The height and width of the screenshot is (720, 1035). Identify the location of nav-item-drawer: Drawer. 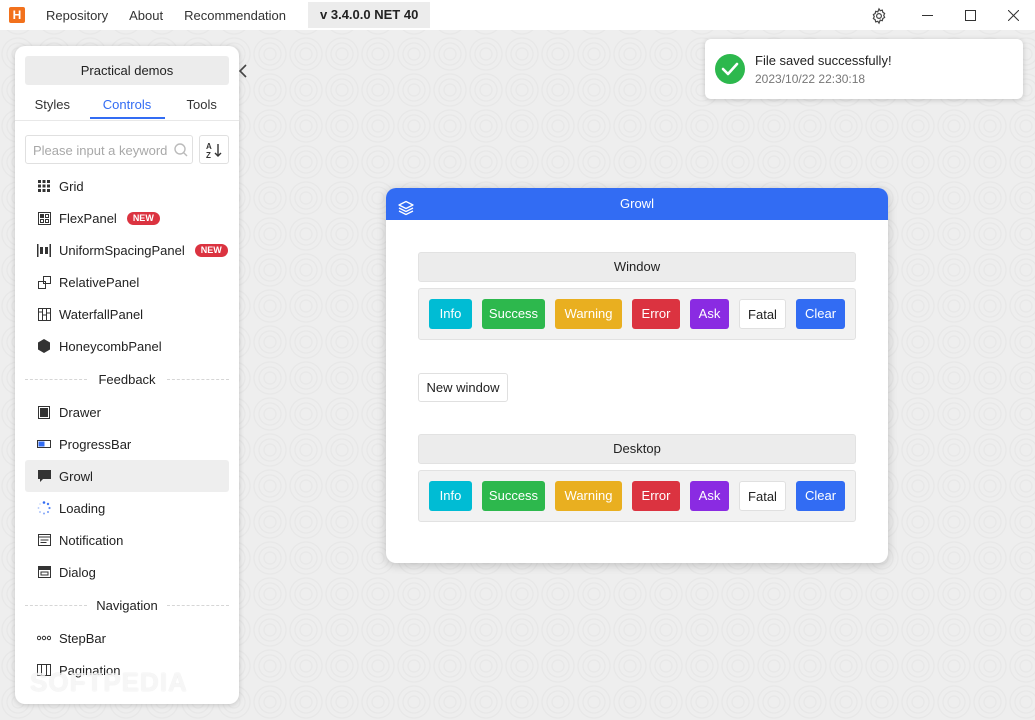
(127, 412).